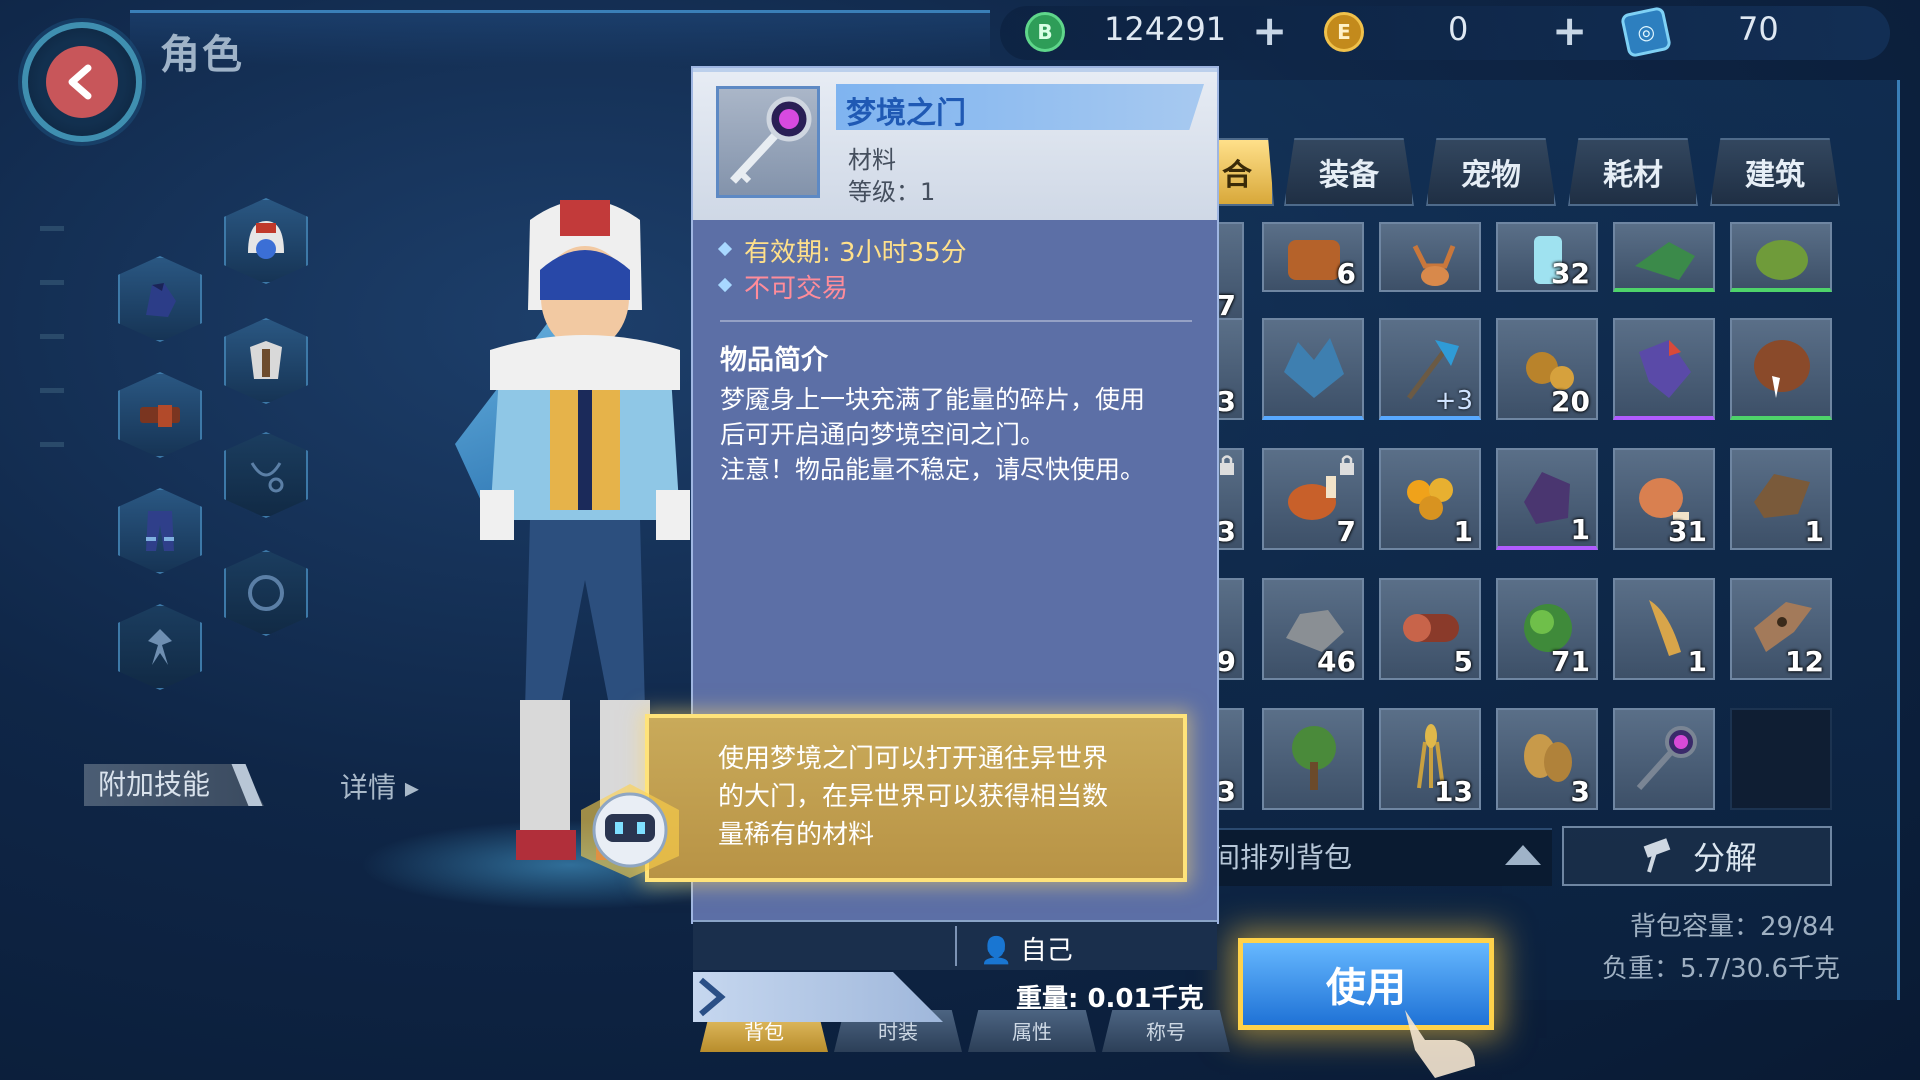  I want to click on bottom-tab-label: 属性, so click(1032, 1032).